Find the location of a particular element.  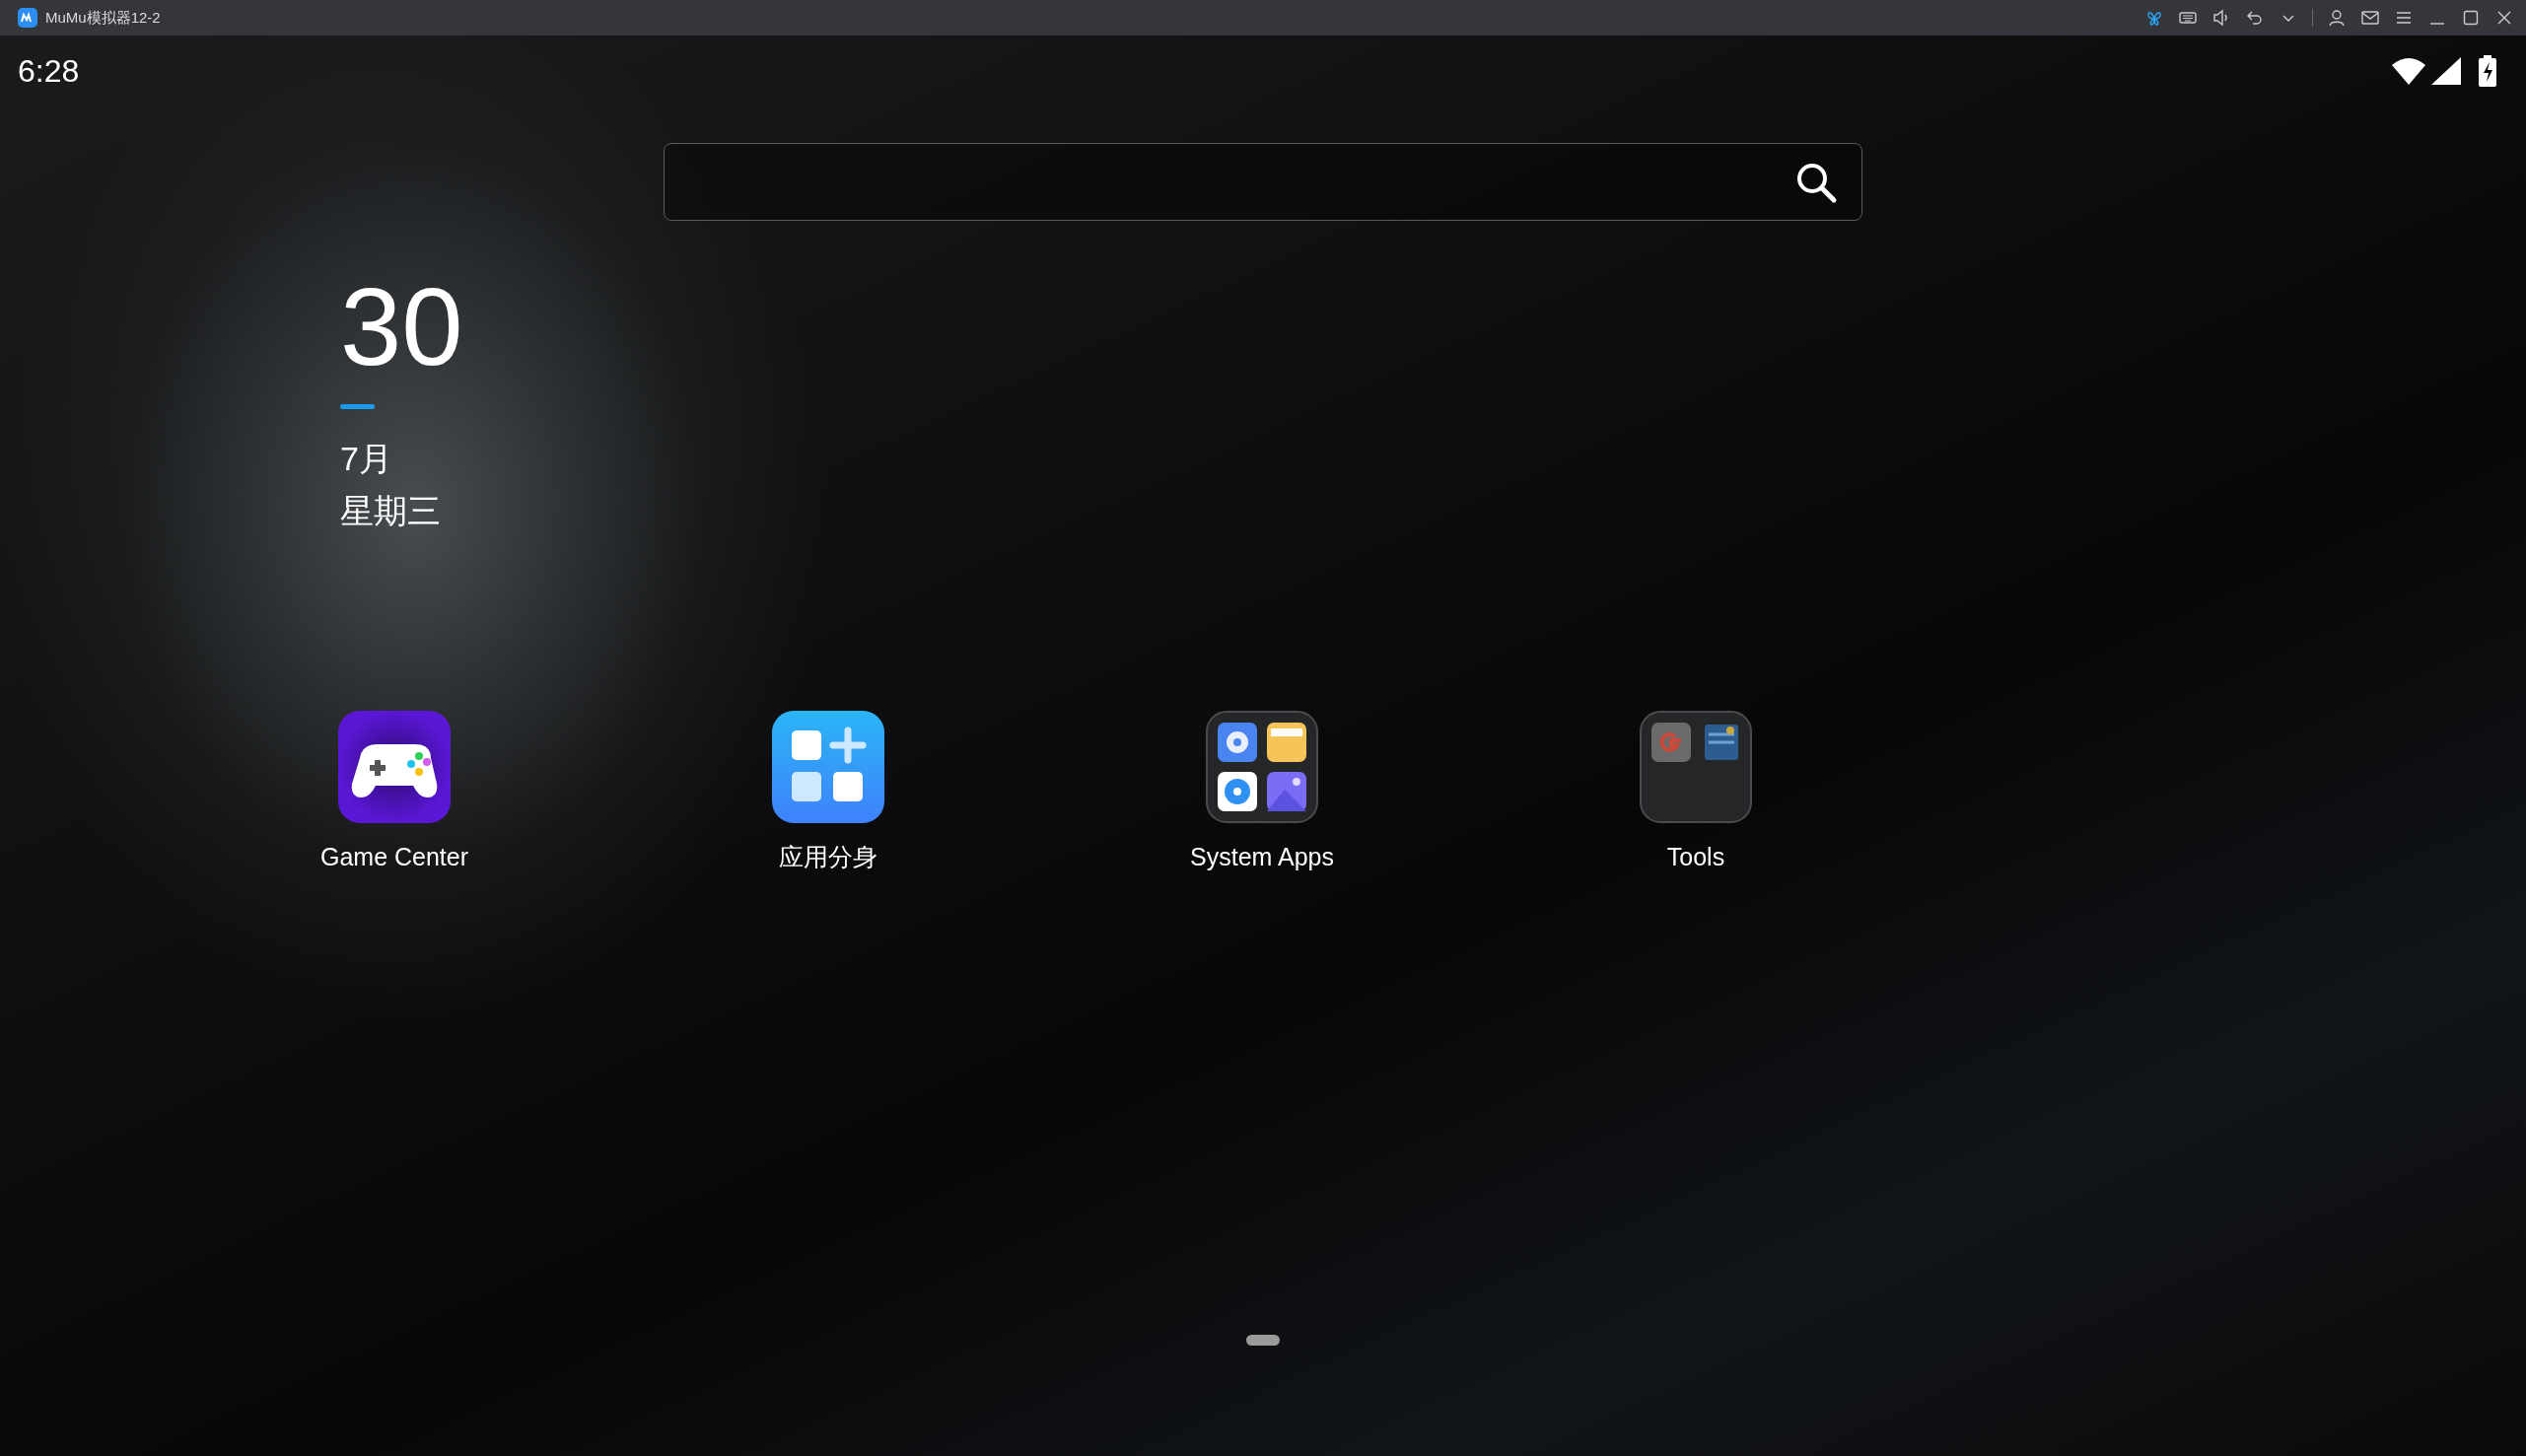

accent-line is located at coordinates (357, 406).